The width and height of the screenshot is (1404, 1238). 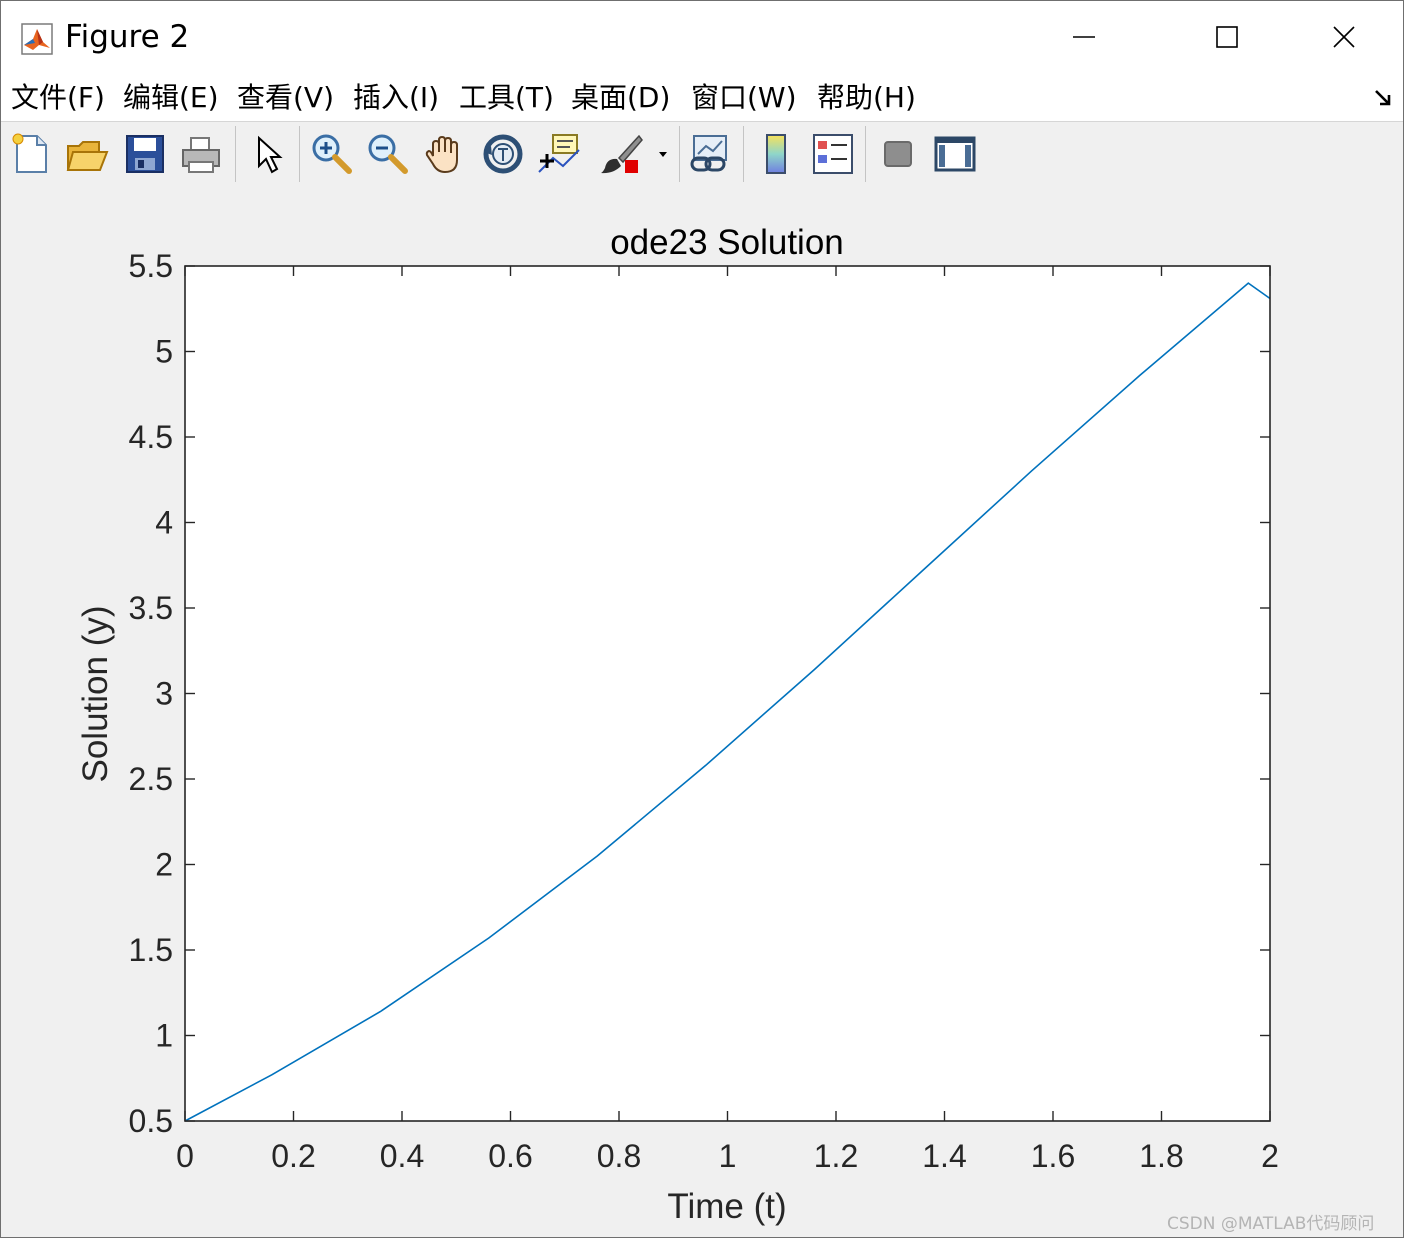 I want to click on edit-plot-button, so click(x=269, y=154).